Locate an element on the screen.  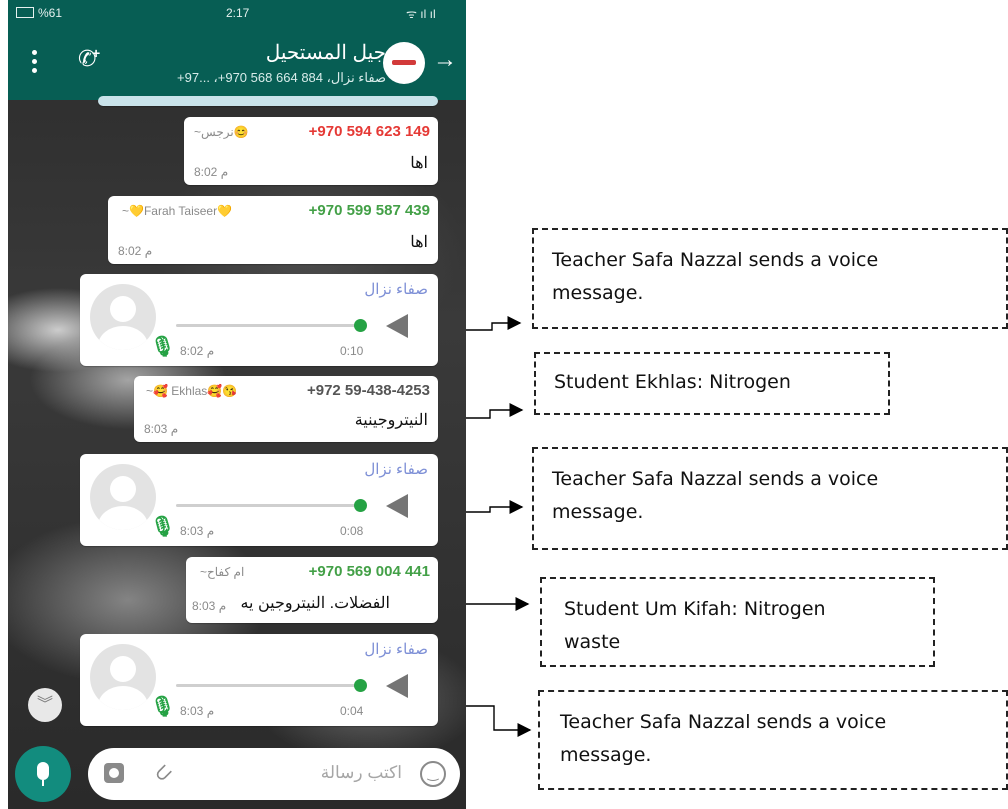
group-avatar is located at coordinates (404, 63).